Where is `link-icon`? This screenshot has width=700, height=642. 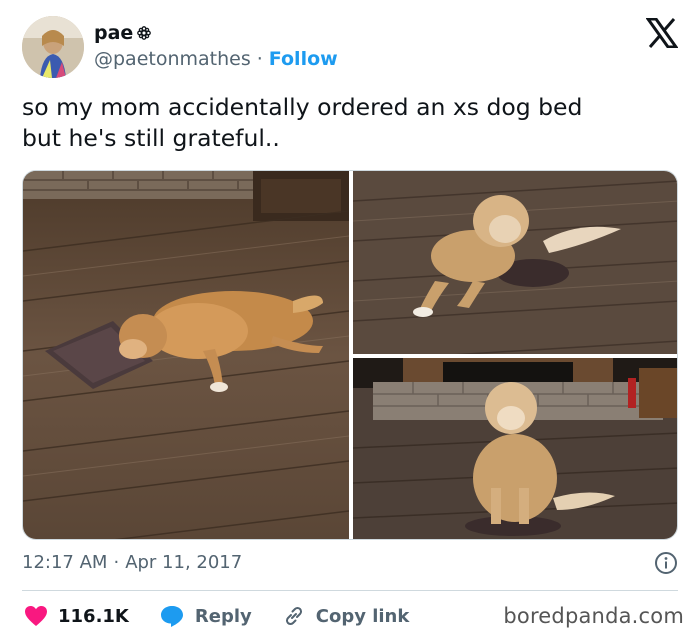
link-icon is located at coordinates (293, 616).